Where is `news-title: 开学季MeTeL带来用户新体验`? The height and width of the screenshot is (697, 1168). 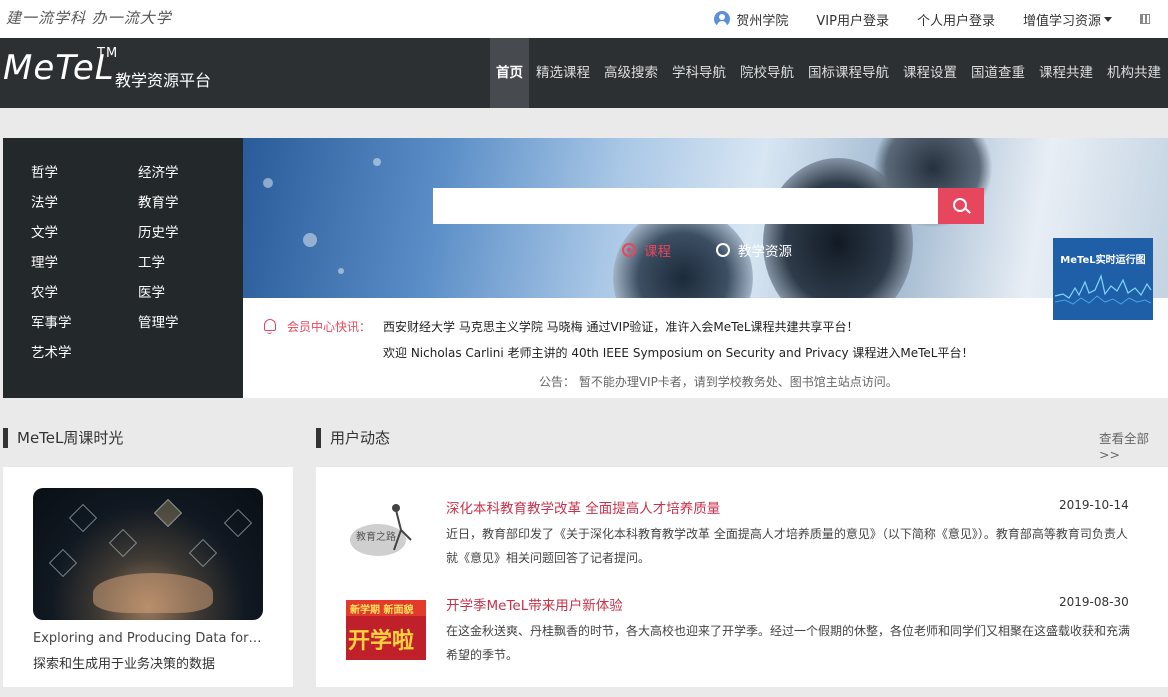
news-title: 开学季MeTeL带来用户新体验 is located at coordinates (534, 604).